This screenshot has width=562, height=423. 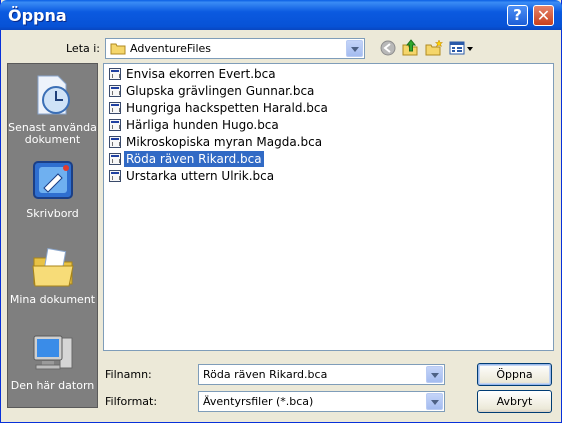 I want to click on place-label: Skrivbord, so click(x=52, y=213).